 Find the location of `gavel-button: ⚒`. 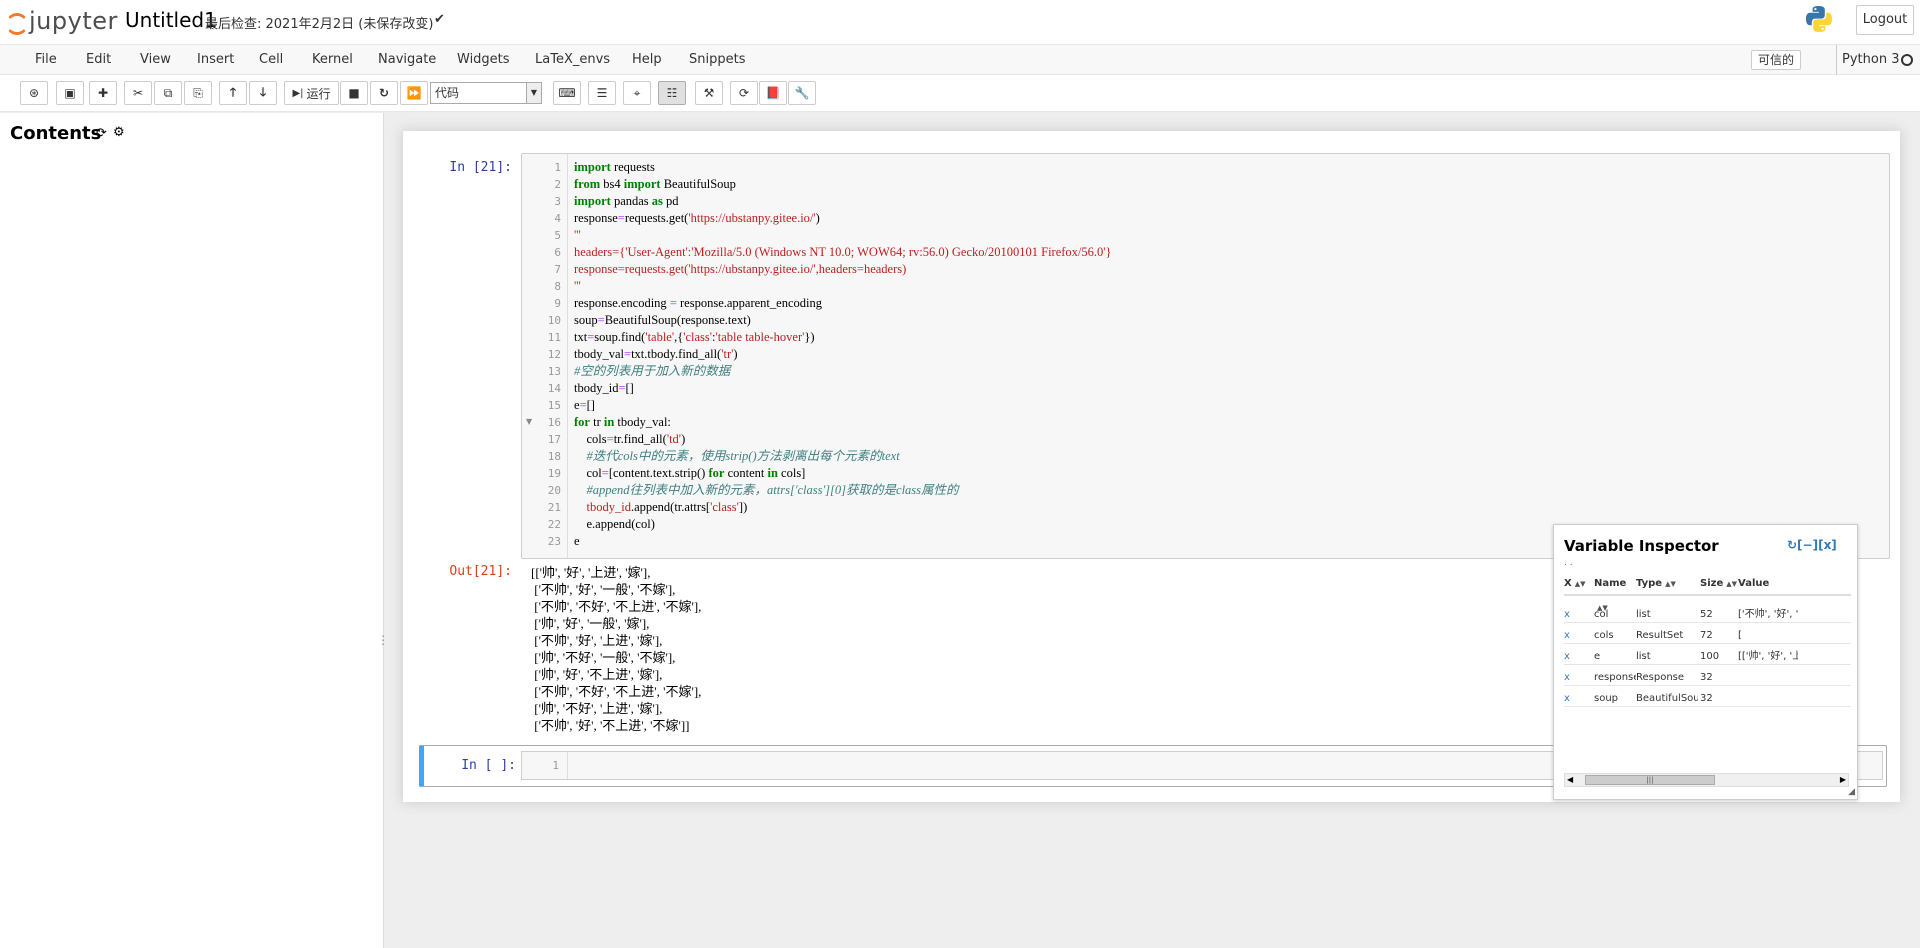

gavel-button: ⚒ is located at coordinates (709, 93).